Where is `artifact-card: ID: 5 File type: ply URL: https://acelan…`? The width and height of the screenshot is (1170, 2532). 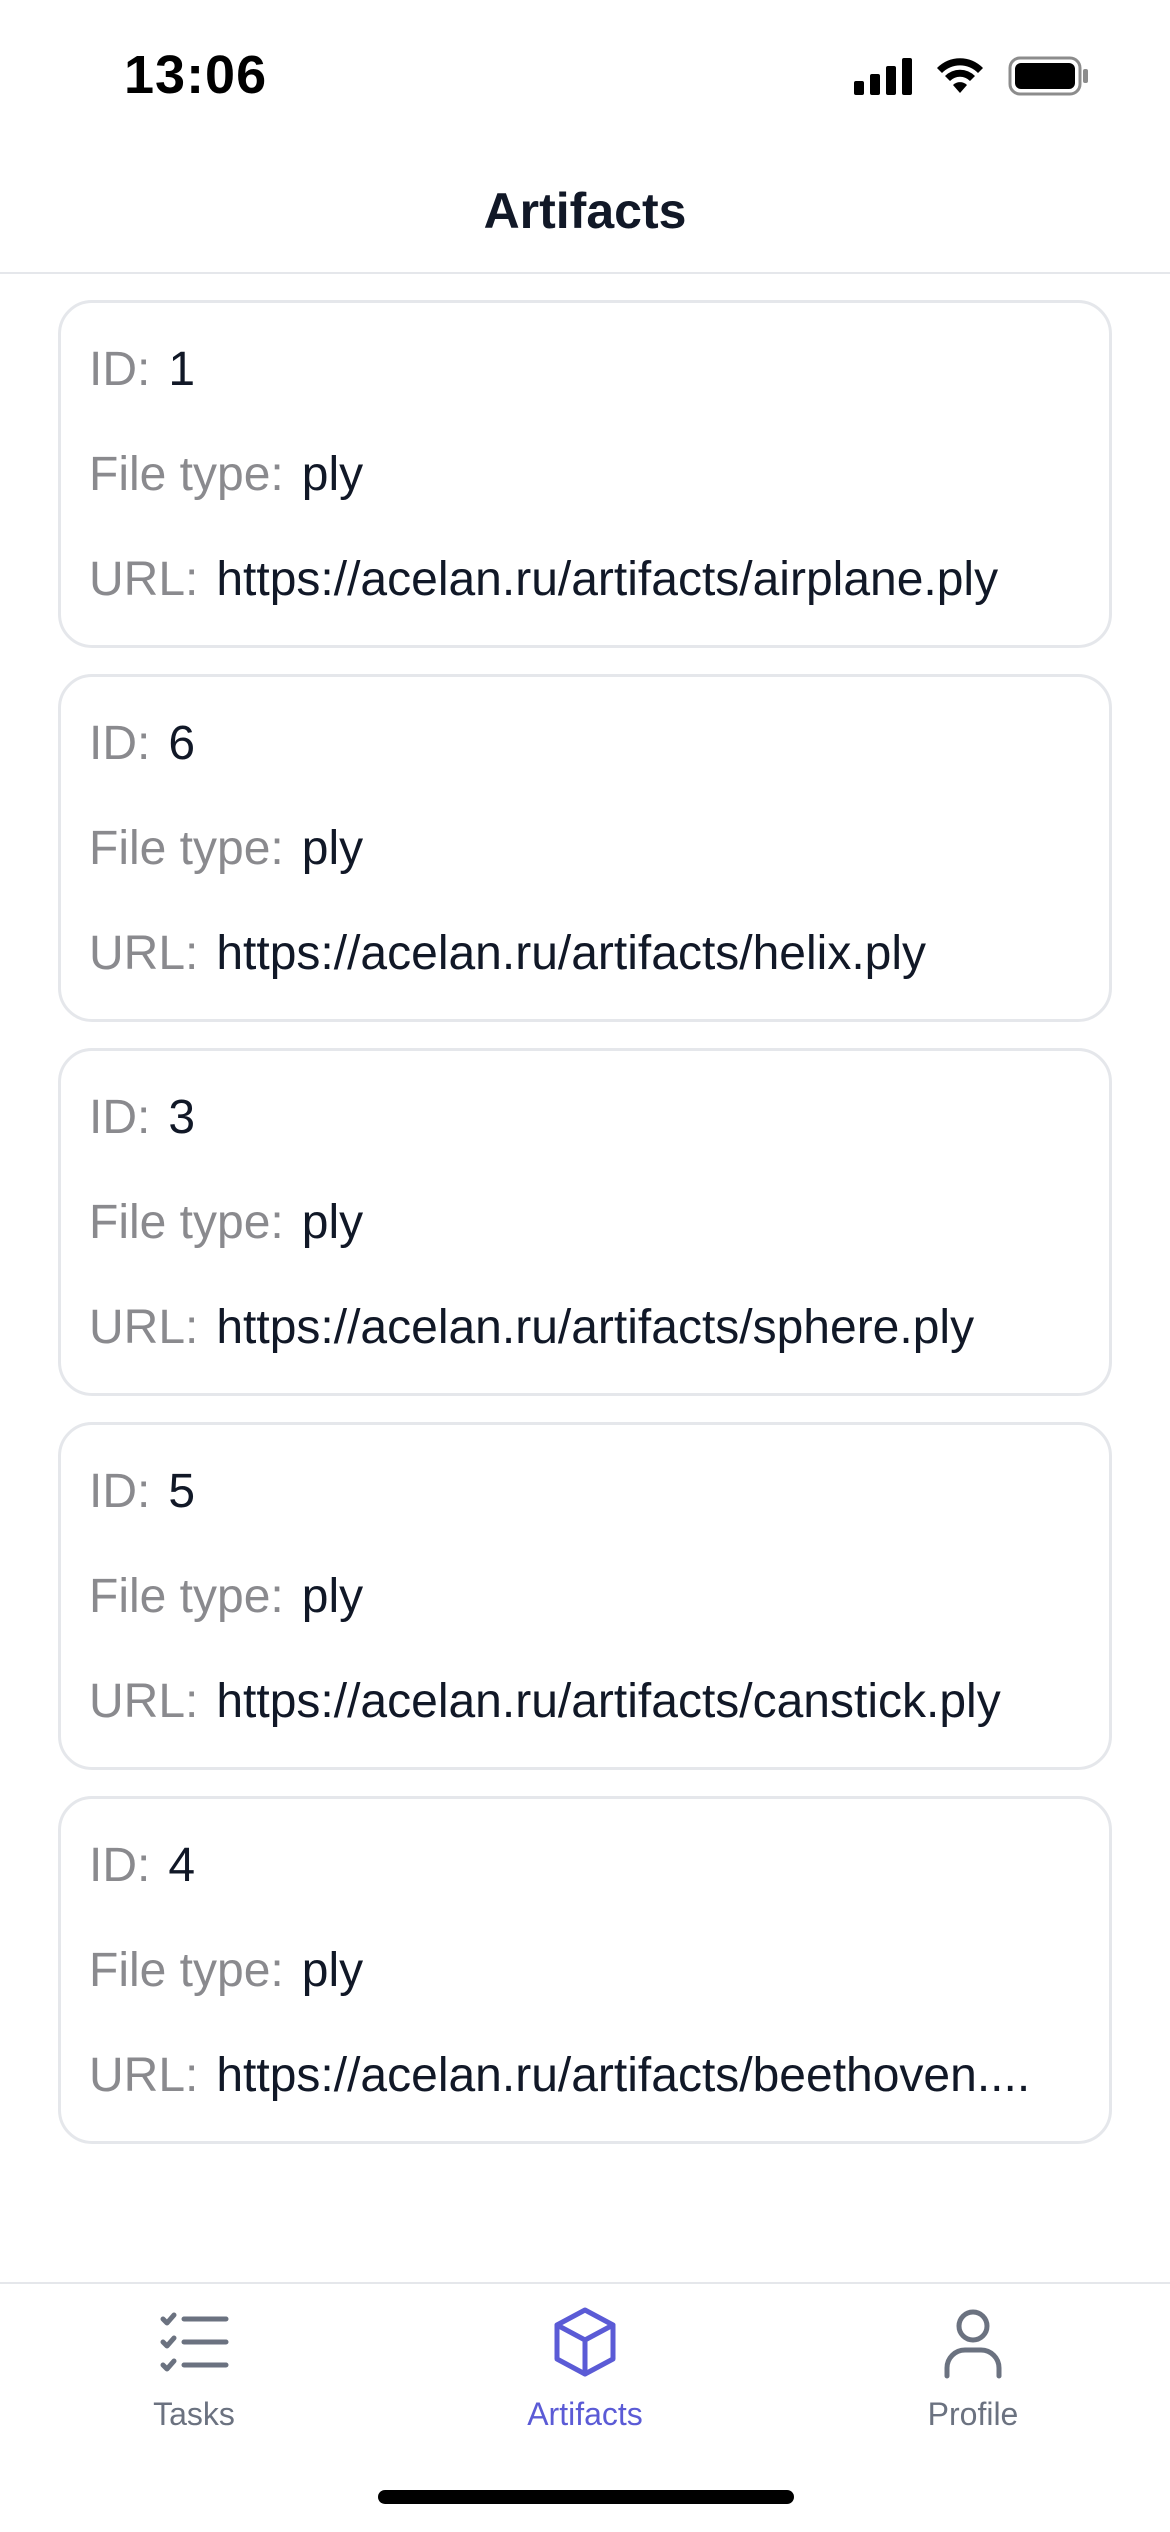
artifact-card: ID: 5 File type: ply URL: https://acelan… is located at coordinates (585, 1596).